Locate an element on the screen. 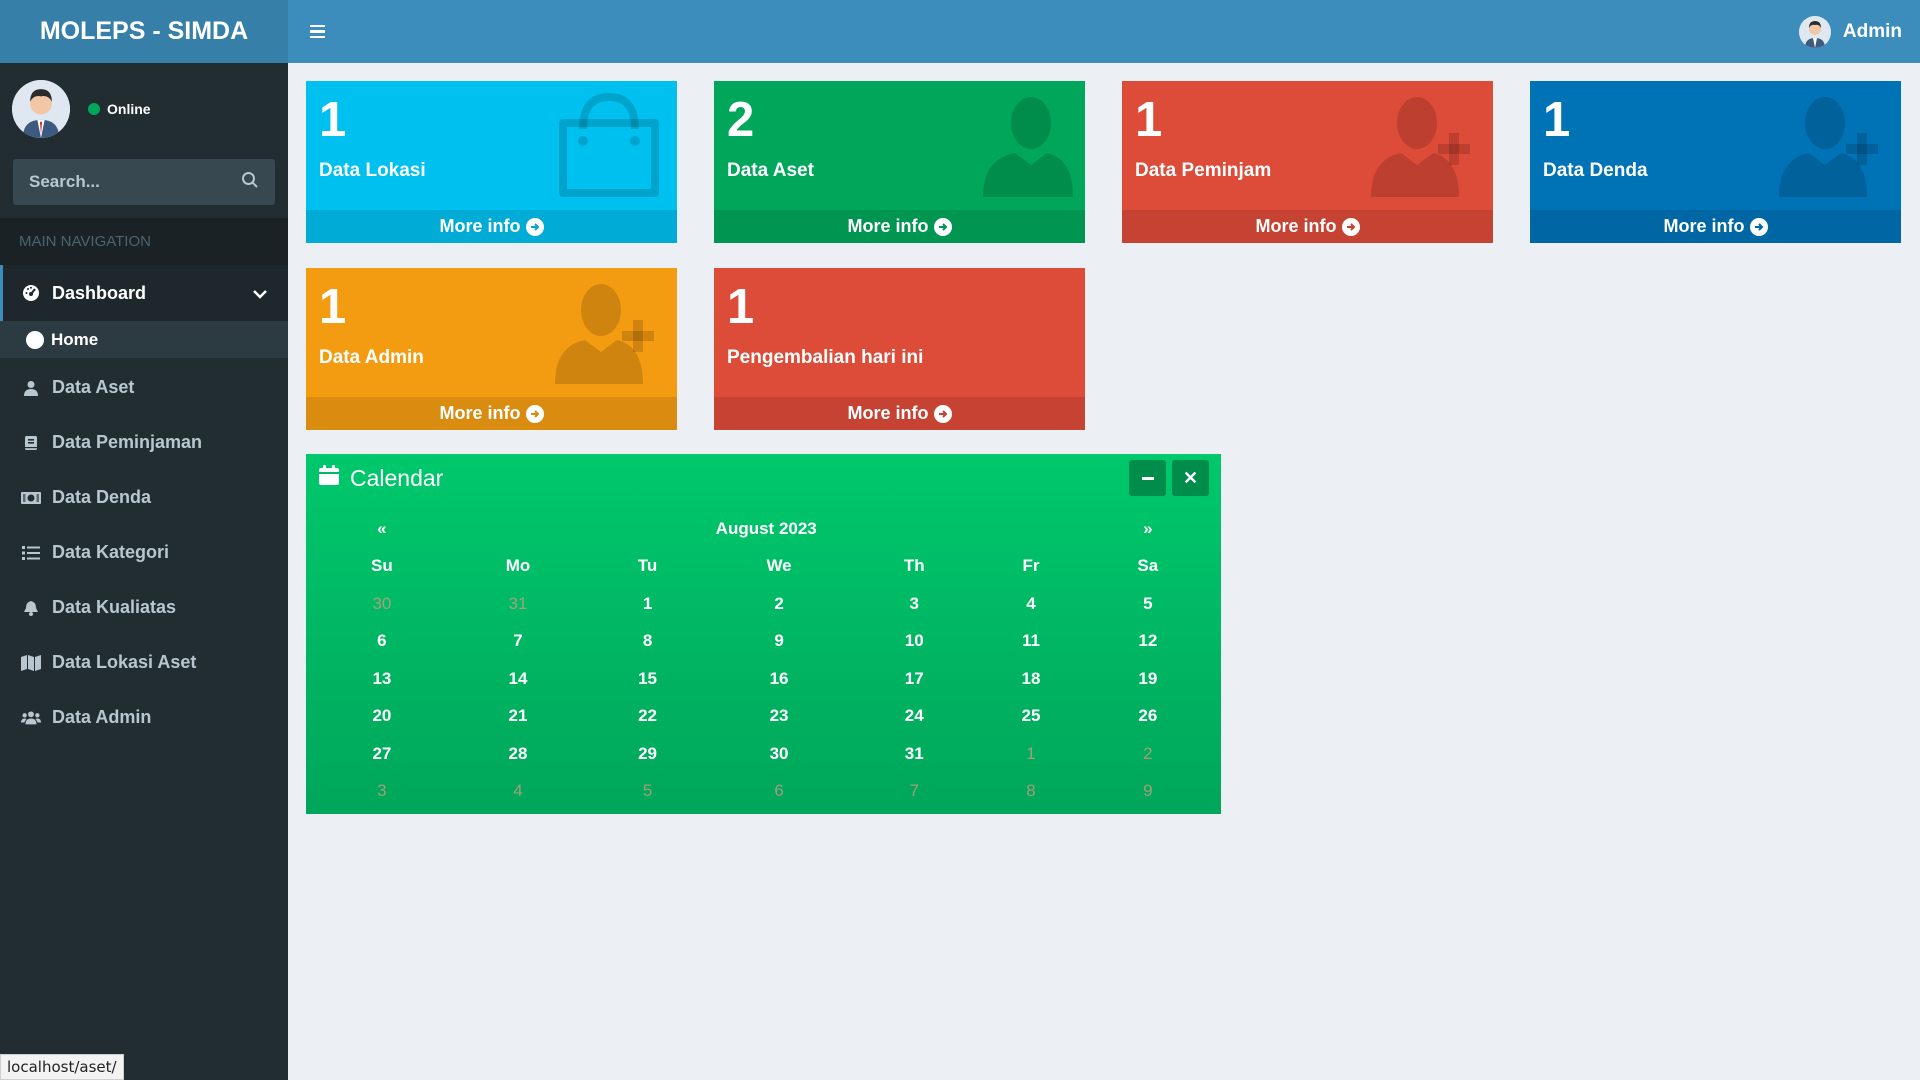  calendar-title: Calendar is located at coordinates (380, 478).